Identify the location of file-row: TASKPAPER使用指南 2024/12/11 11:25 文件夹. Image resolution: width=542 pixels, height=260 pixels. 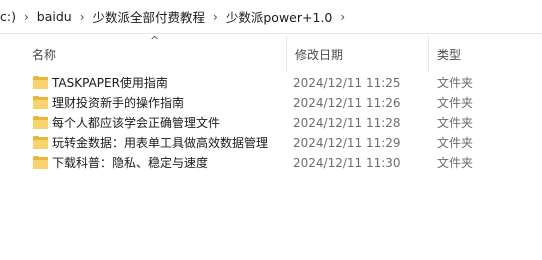
(271, 83).